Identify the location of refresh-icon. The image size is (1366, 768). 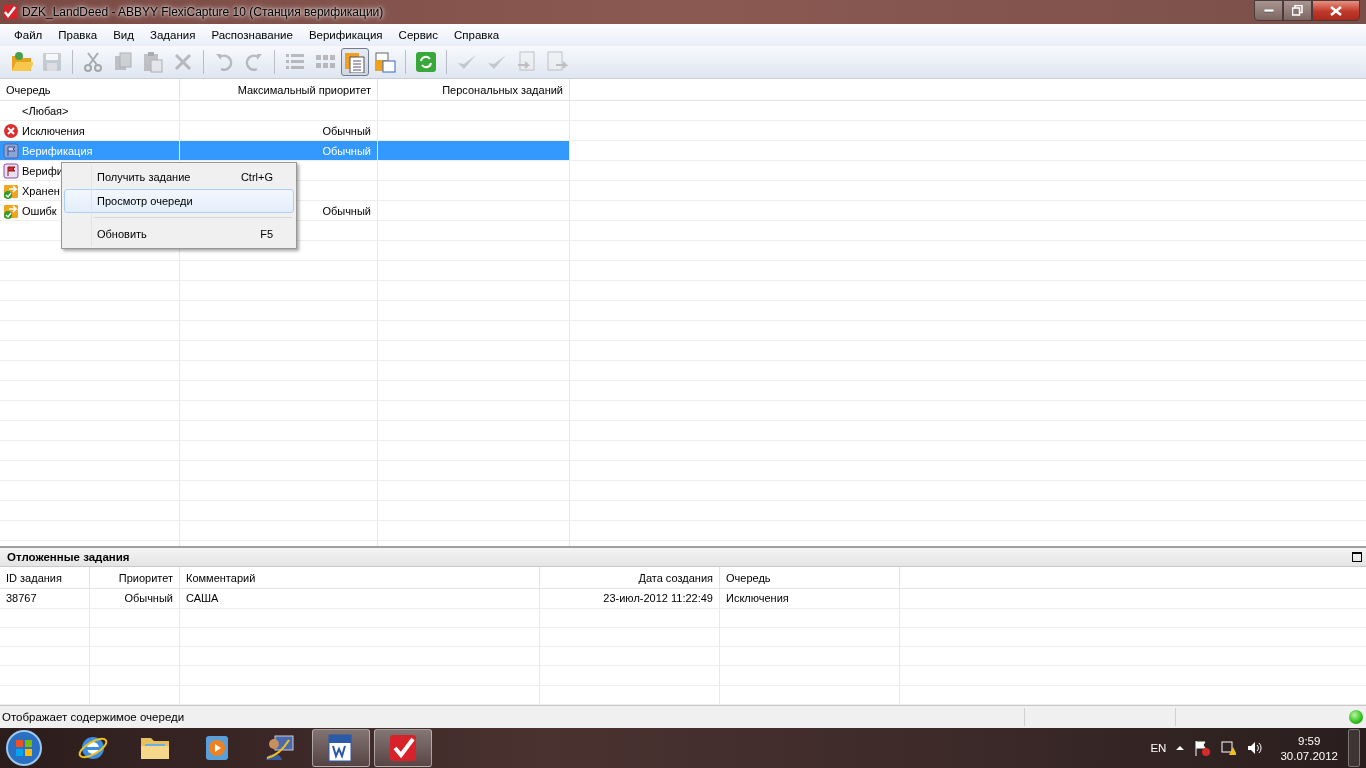
(426, 62).